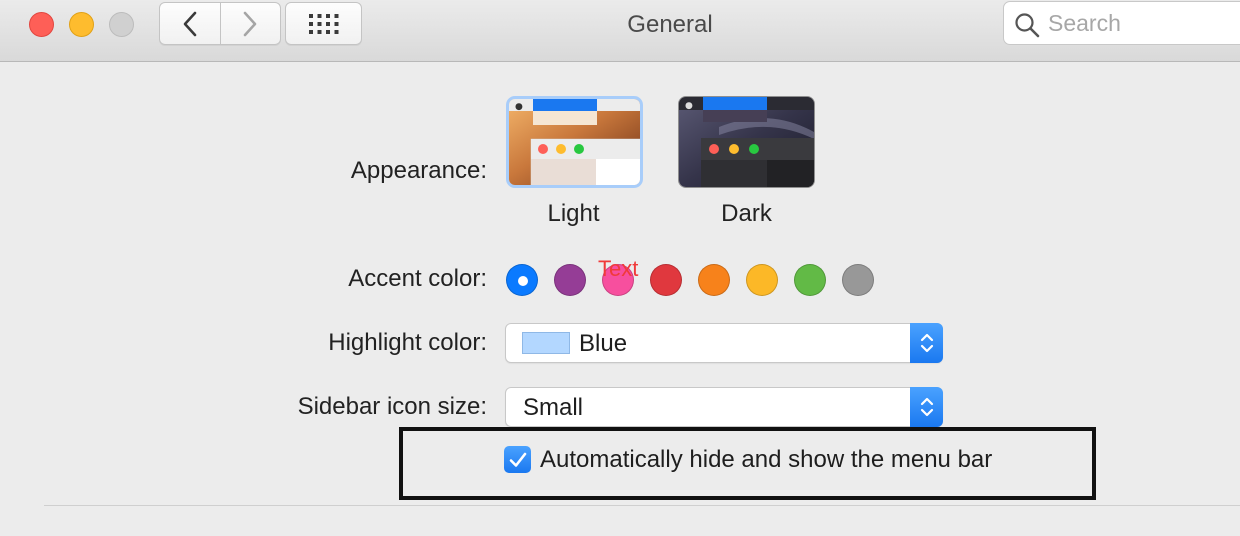  I want to click on minimize-window-button, so click(81, 24).